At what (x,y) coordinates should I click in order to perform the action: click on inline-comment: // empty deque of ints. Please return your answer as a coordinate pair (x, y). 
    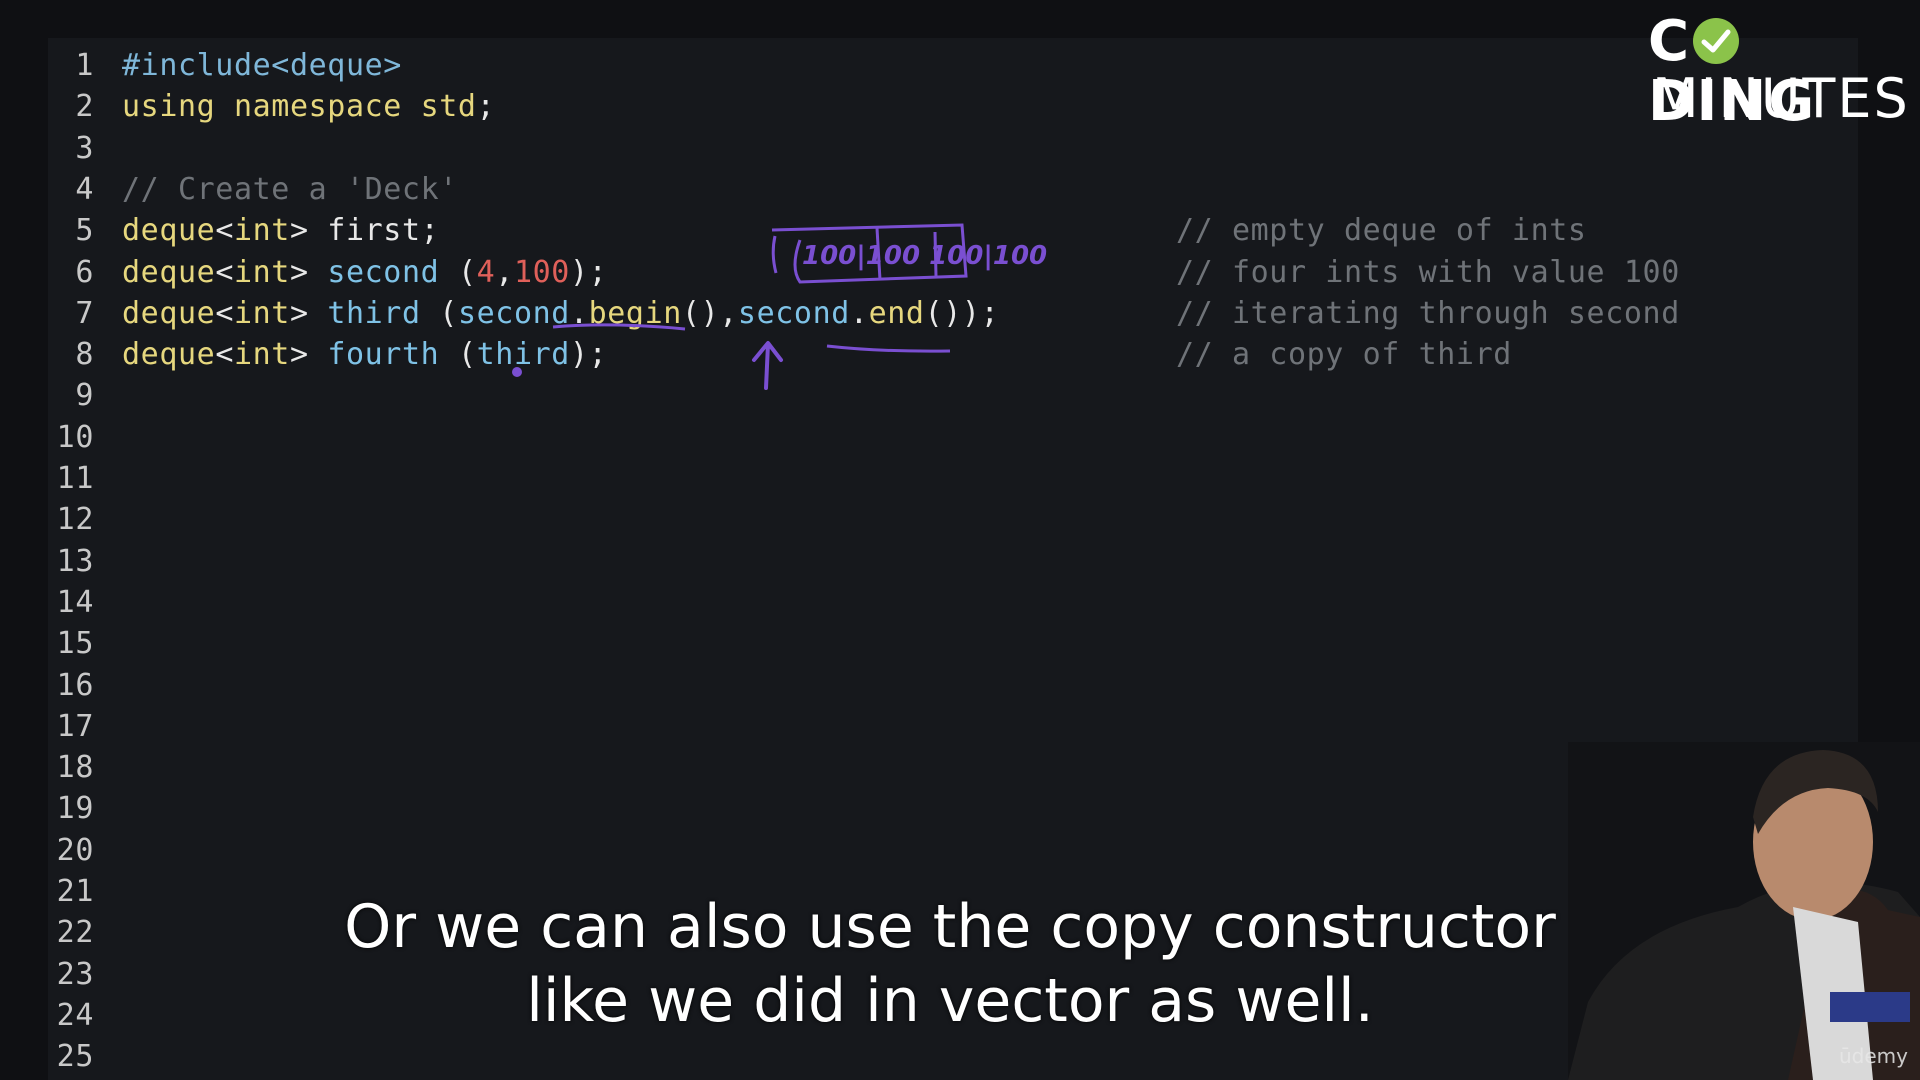
    Looking at the image, I should click on (1381, 231).